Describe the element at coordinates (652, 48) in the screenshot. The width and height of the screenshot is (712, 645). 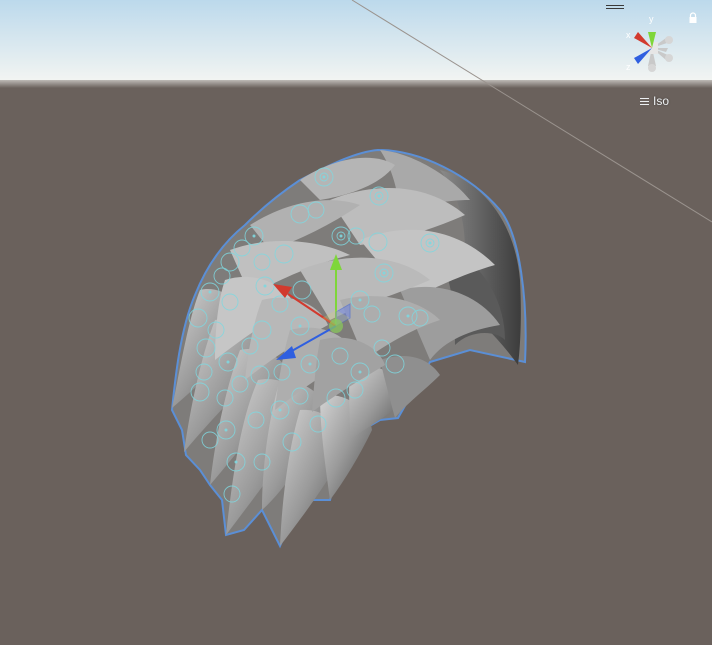
I see `orientation-gizmo: y x z` at that location.